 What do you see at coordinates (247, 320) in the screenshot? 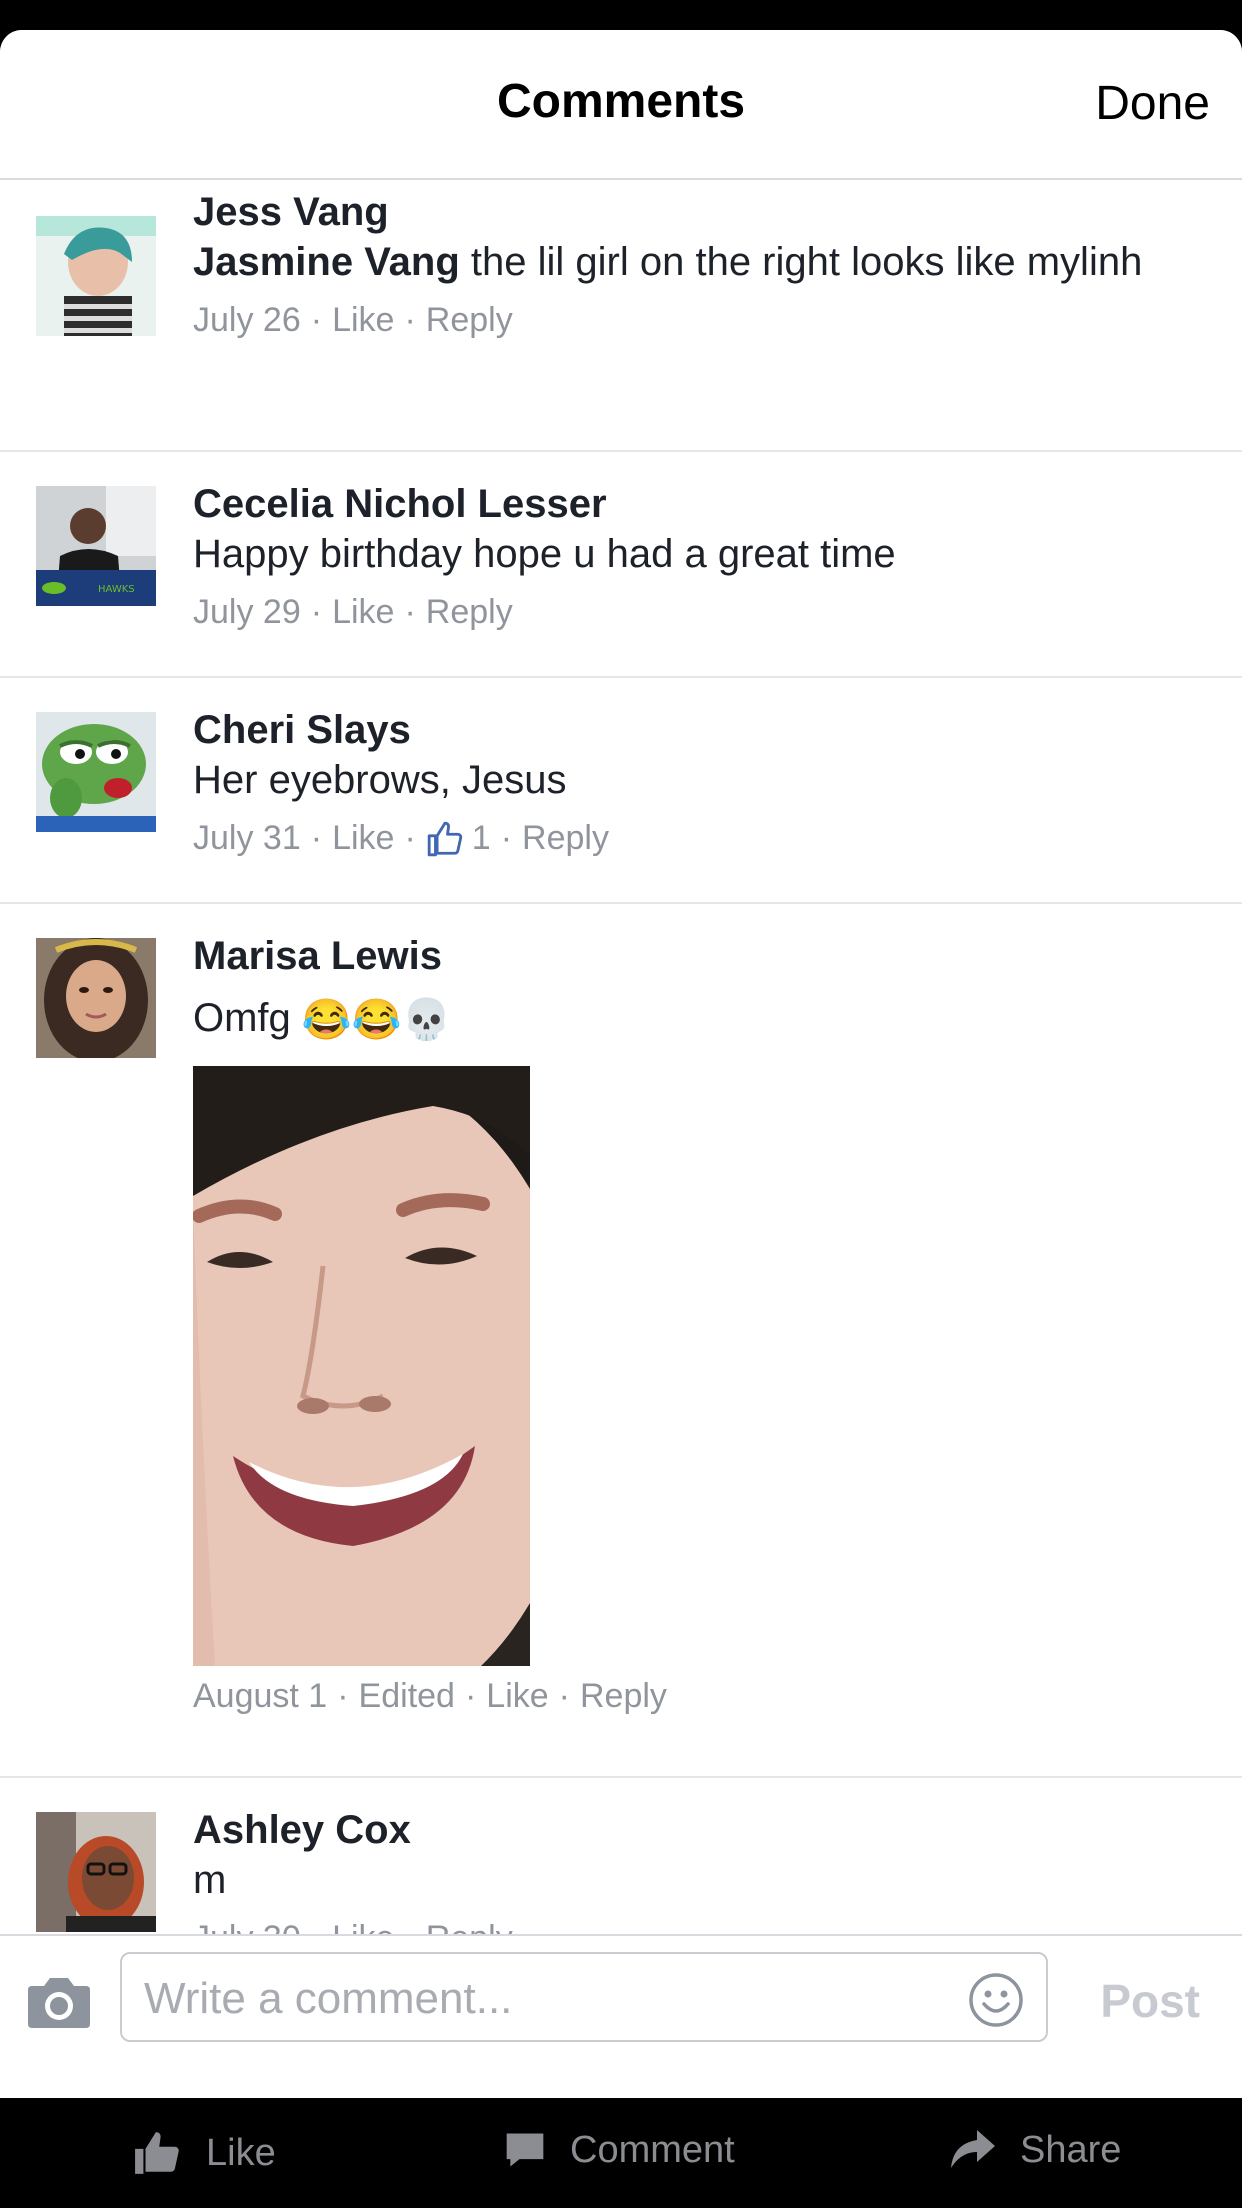
I see `comment-date: July 26` at bounding box center [247, 320].